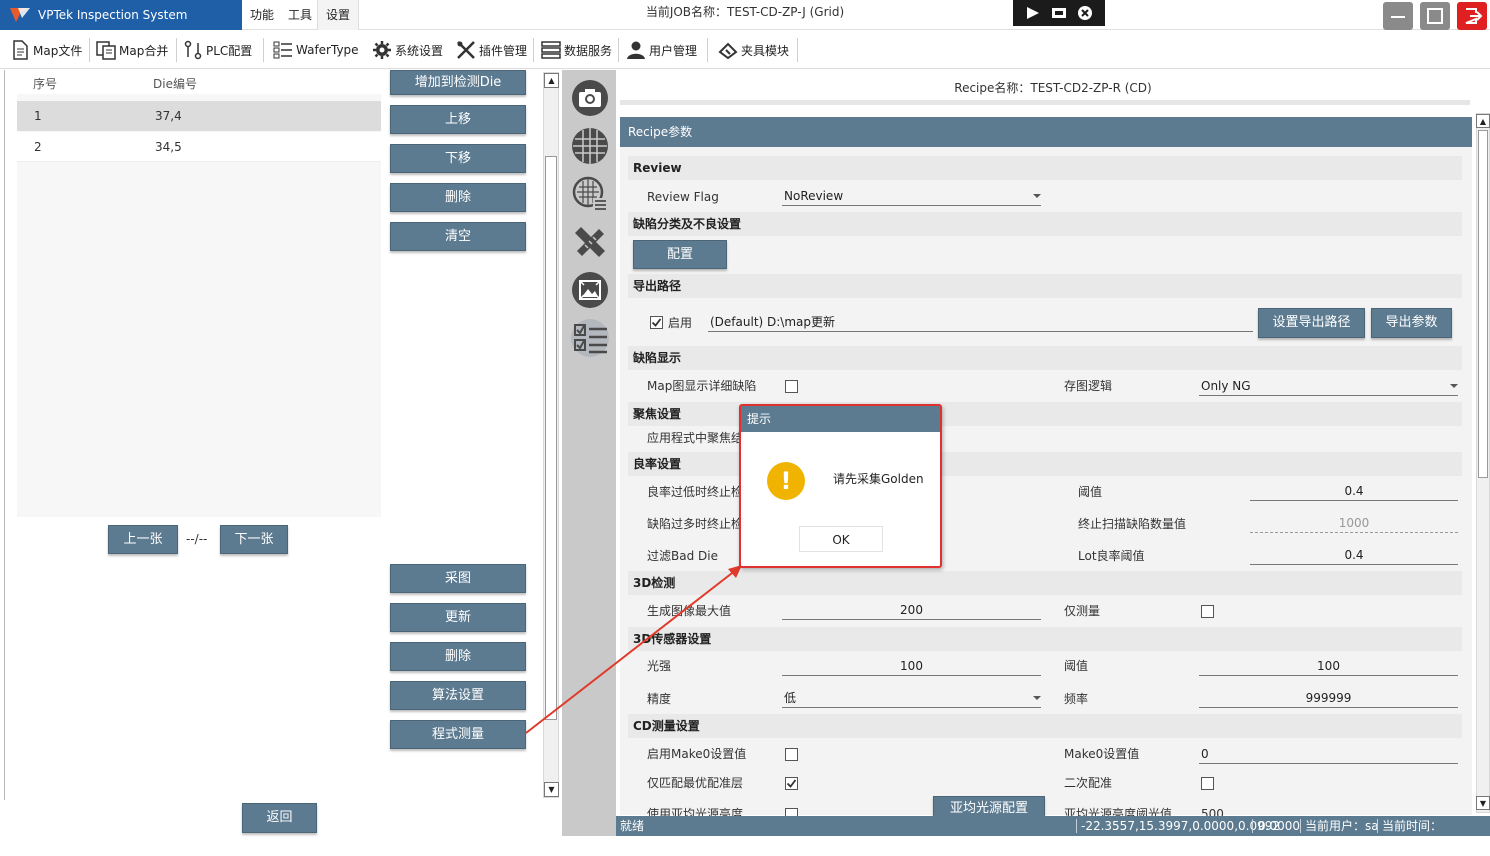 The image size is (1490, 856). Describe the element at coordinates (841, 539) in the screenshot. I see `ok-button: OK` at that location.